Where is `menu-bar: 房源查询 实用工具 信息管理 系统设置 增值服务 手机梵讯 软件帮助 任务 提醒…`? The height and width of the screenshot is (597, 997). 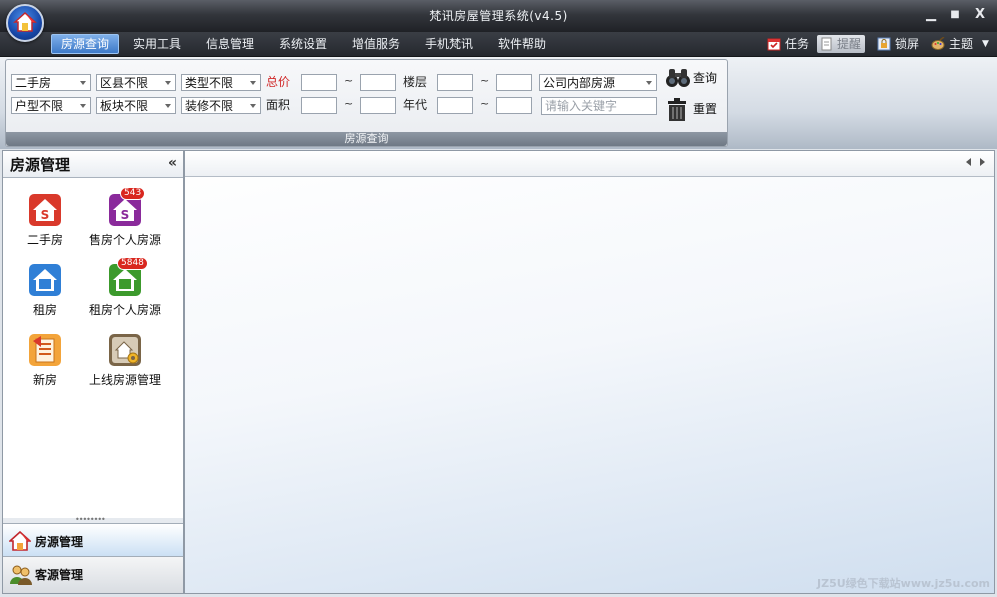 menu-bar: 房源查询 实用工具 信息管理 系统设置 增值服务 手机梵讯 软件帮助 任务 提醒… is located at coordinates (498, 44).